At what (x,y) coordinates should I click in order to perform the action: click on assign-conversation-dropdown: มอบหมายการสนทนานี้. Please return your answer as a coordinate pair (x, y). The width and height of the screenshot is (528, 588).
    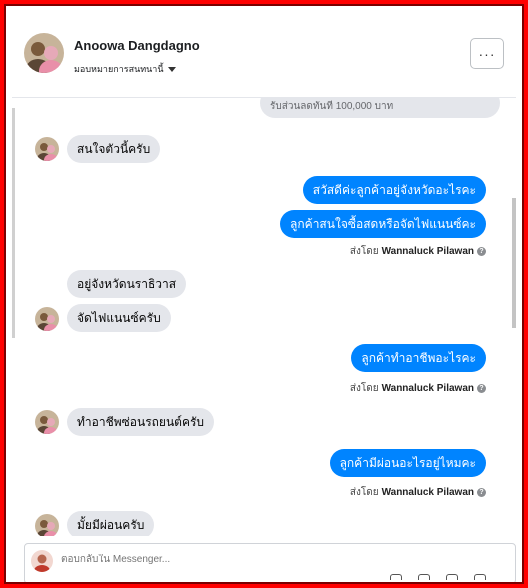
    Looking at the image, I should click on (125, 69).